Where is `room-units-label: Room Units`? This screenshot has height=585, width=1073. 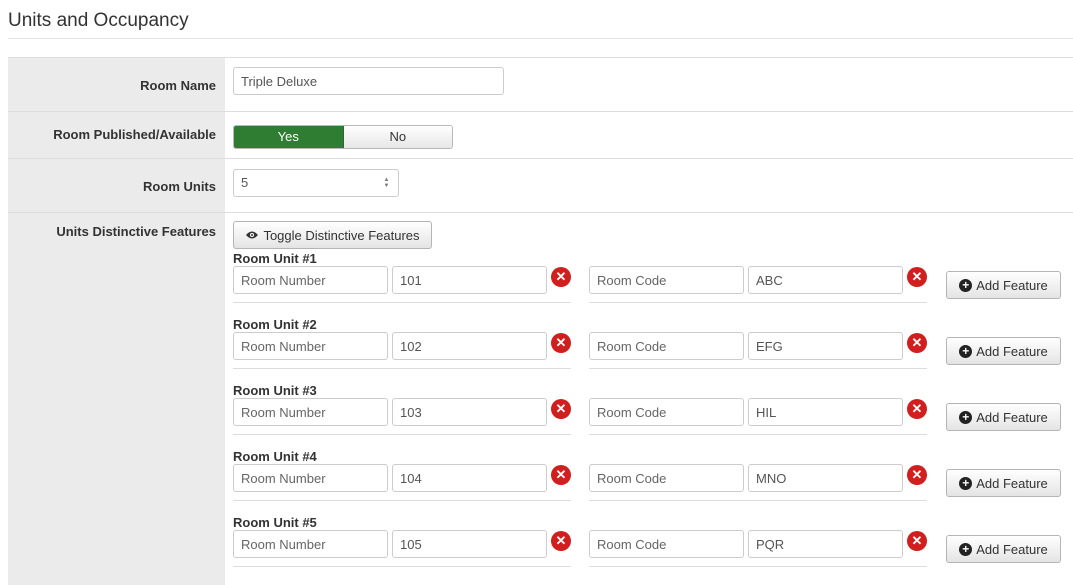 room-units-label: Room Units is located at coordinates (116, 185).